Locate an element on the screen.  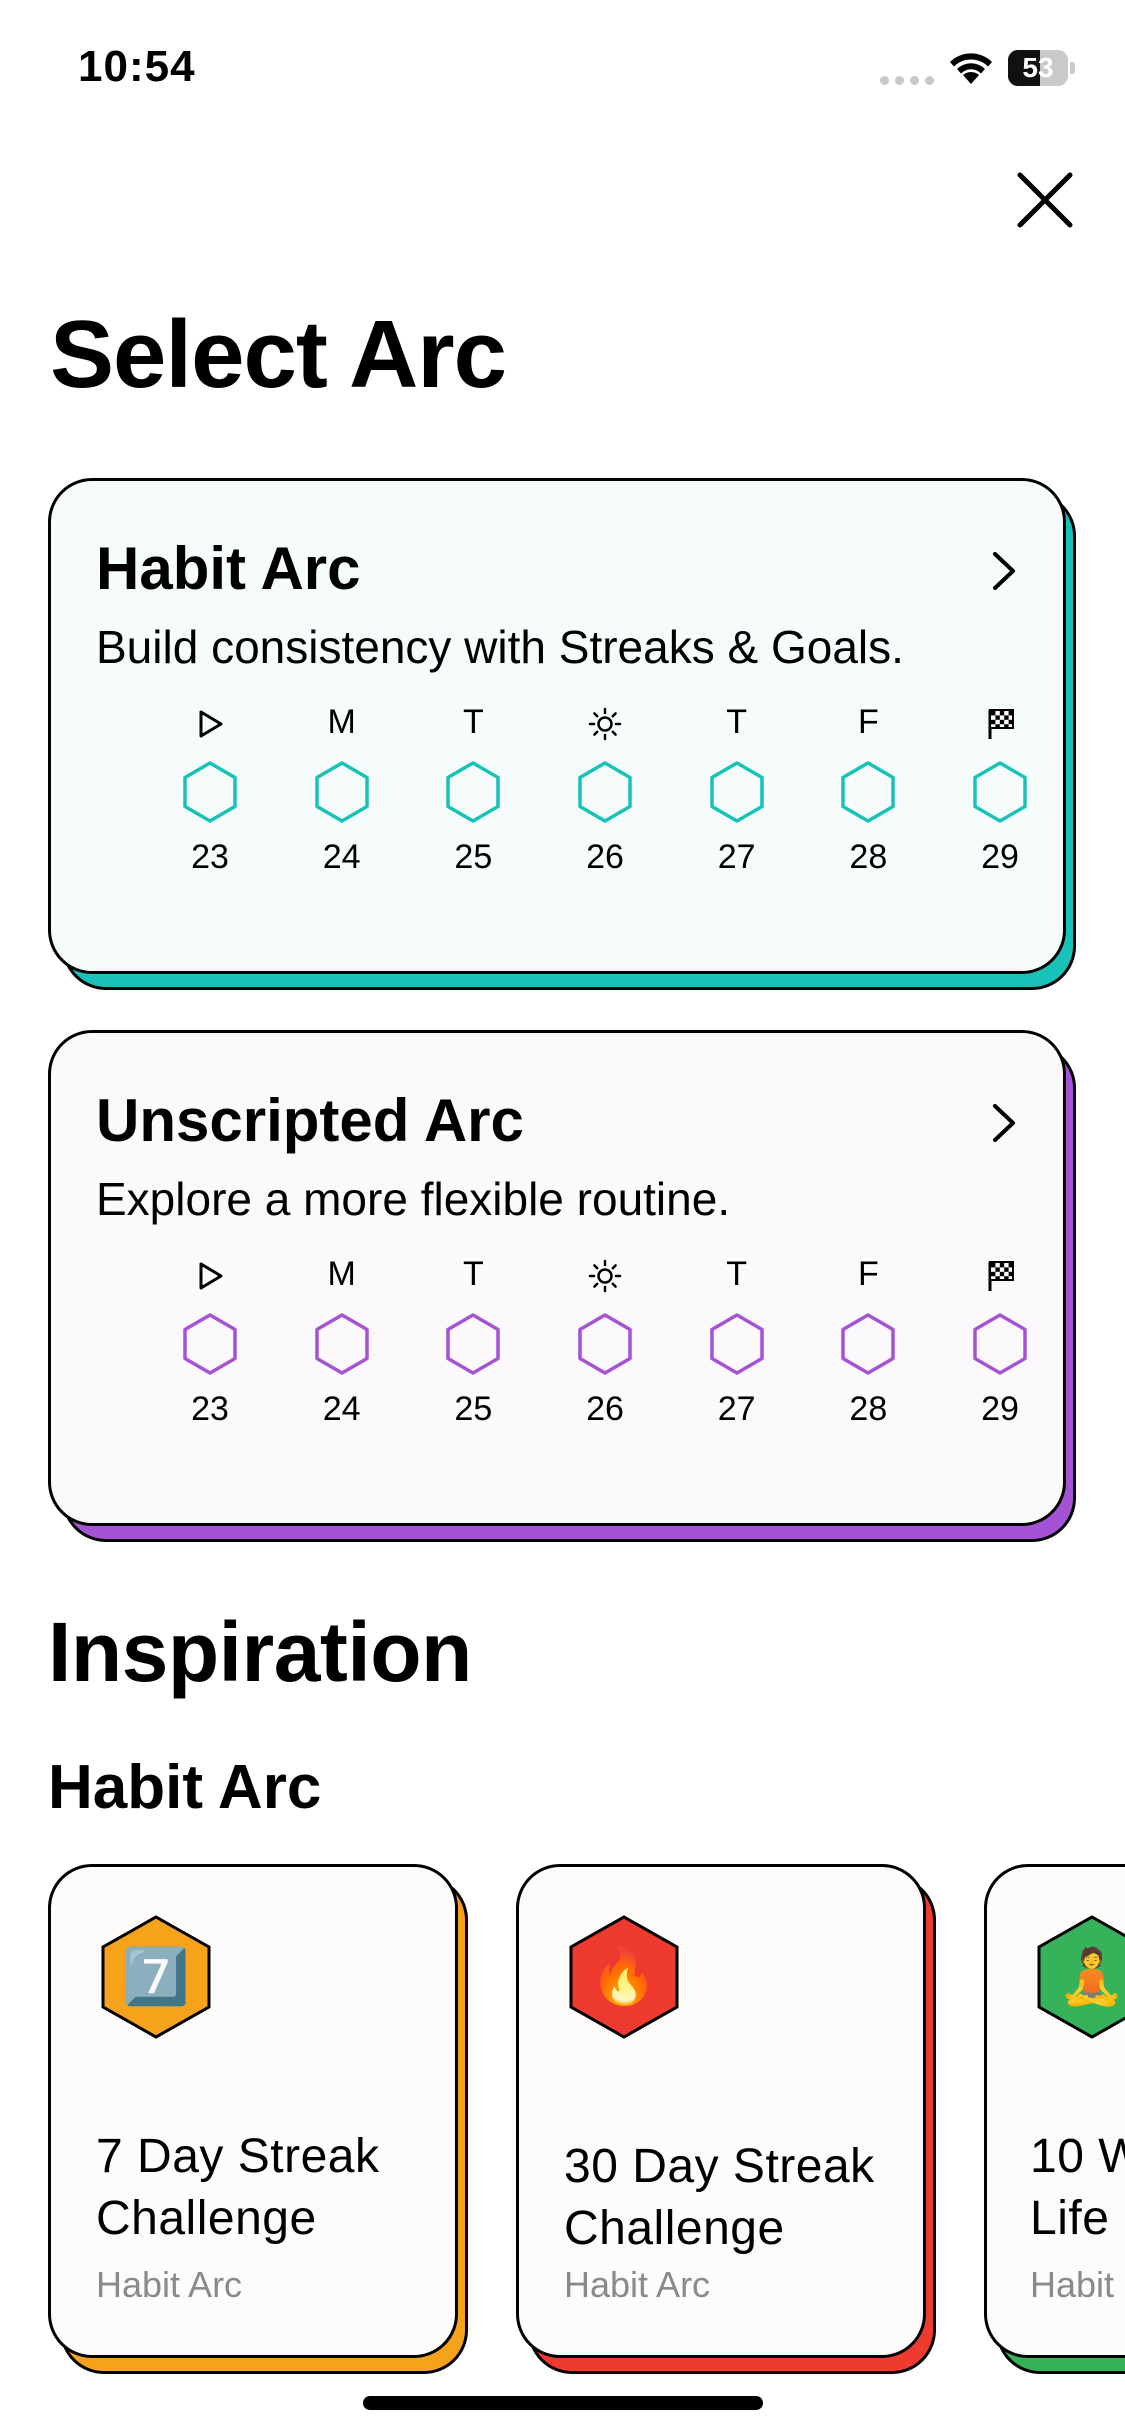
inspiration-card-title: 10 W Life is located at coordinates (1077, 2188).